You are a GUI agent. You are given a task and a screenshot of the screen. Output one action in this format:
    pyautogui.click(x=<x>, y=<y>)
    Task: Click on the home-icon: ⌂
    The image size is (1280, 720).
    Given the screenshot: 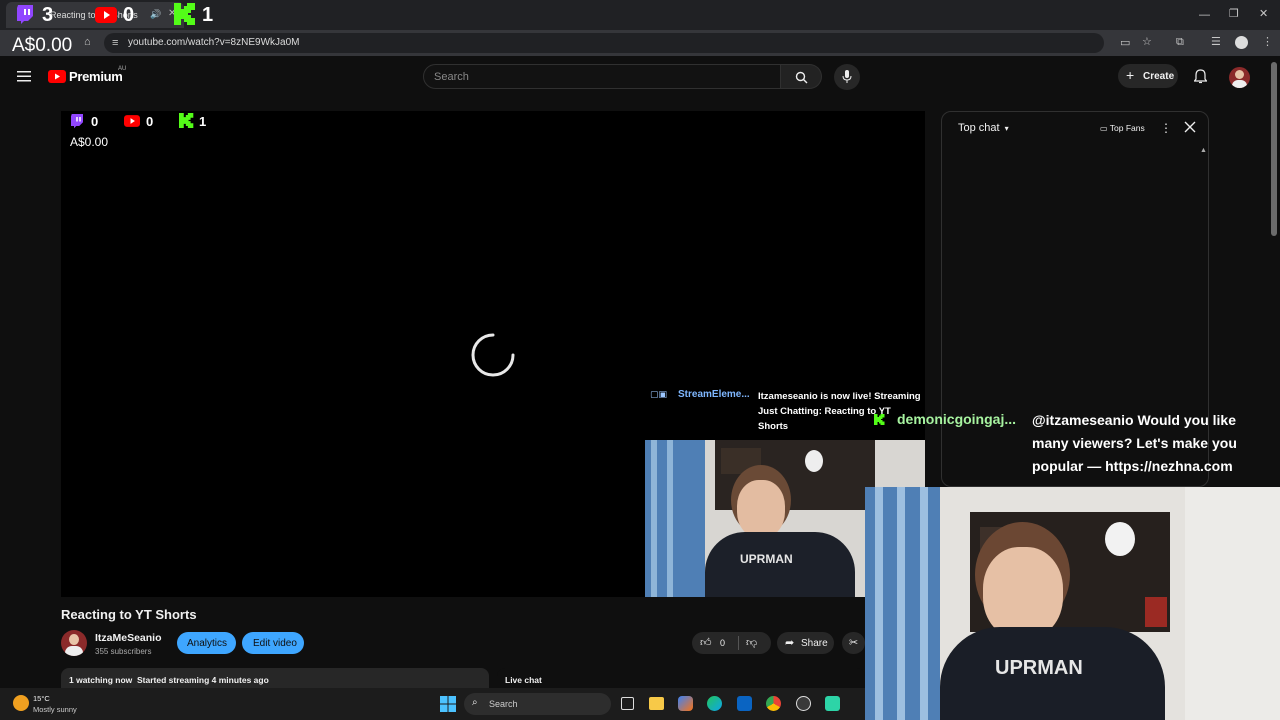 What is the action you would take?
    pyautogui.click(x=87, y=42)
    